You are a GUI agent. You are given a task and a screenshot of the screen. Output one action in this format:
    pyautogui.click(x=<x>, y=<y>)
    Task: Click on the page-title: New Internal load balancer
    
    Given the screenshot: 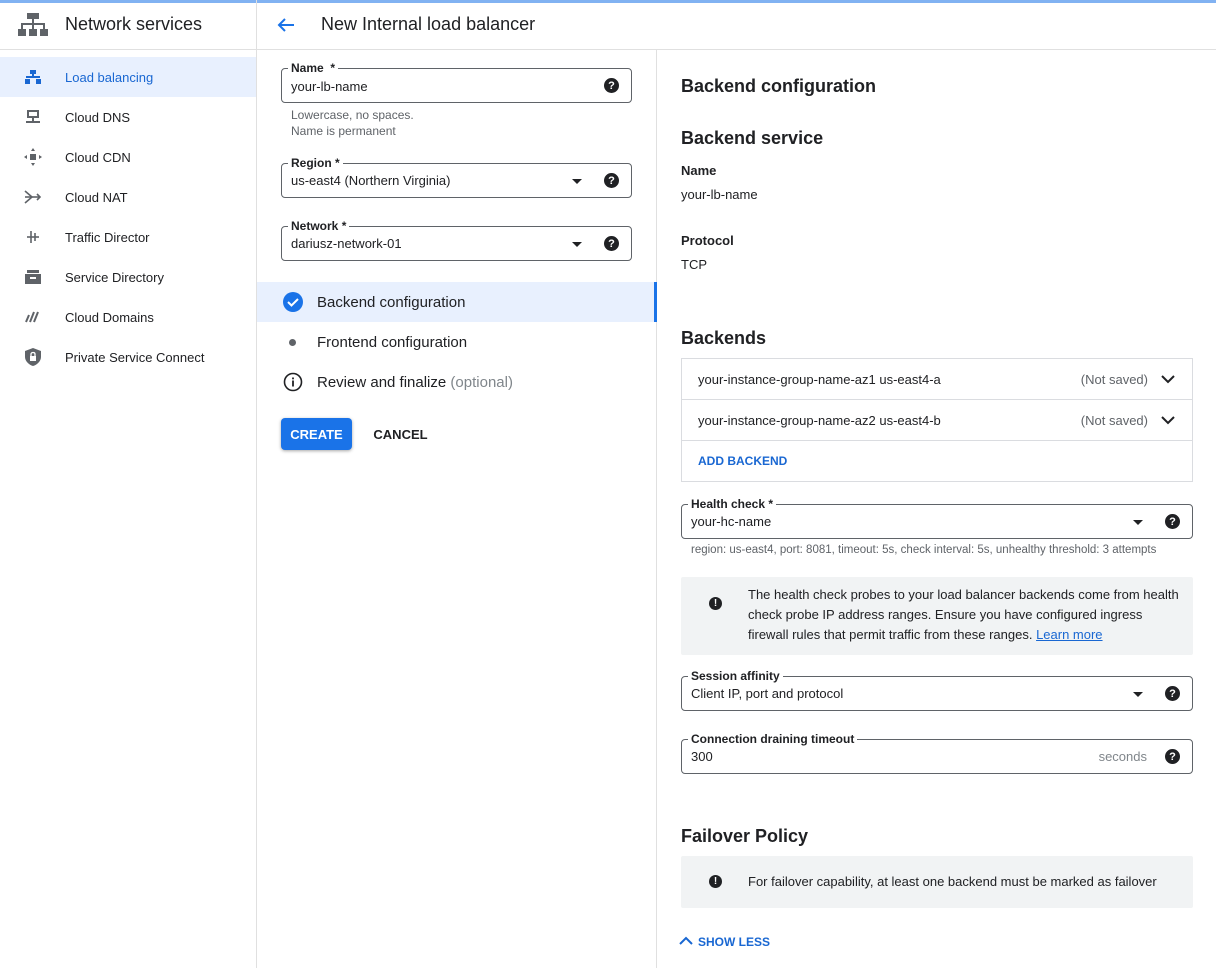 What is the action you would take?
    pyautogui.click(x=428, y=24)
    